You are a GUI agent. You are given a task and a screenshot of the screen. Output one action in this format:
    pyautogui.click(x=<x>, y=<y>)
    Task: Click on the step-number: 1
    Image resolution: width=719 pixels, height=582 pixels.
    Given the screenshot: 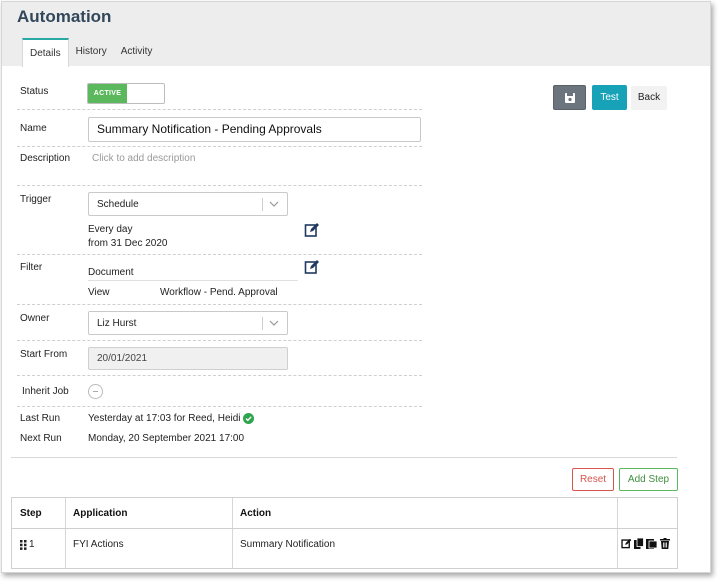 What is the action you would take?
    pyautogui.click(x=32, y=544)
    